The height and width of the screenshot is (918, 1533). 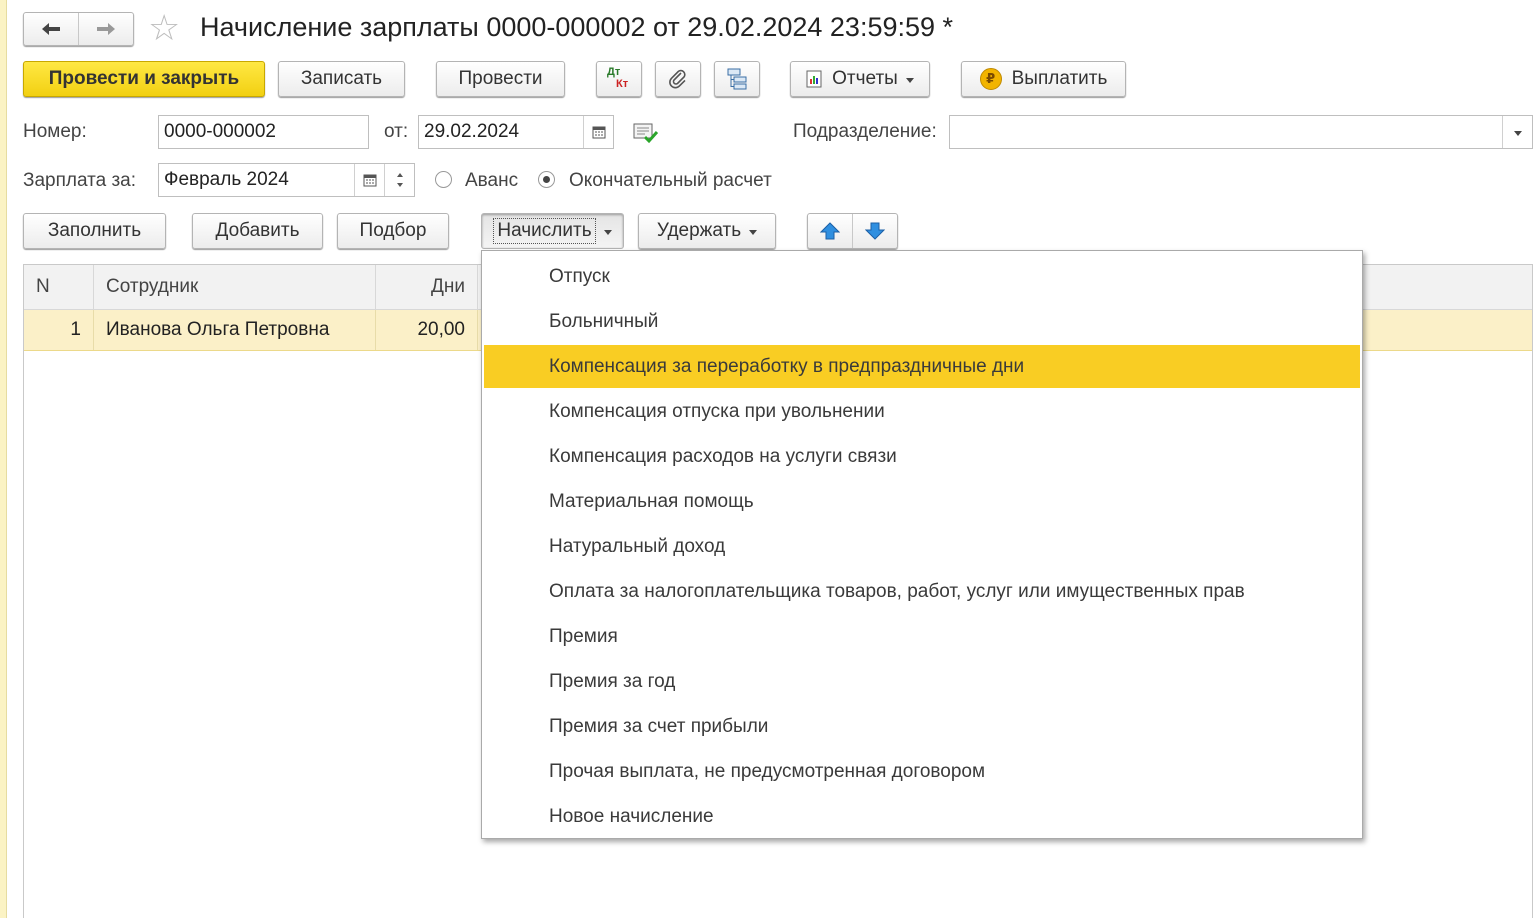 I want to click on date-calendar-button, so click(x=598, y=132).